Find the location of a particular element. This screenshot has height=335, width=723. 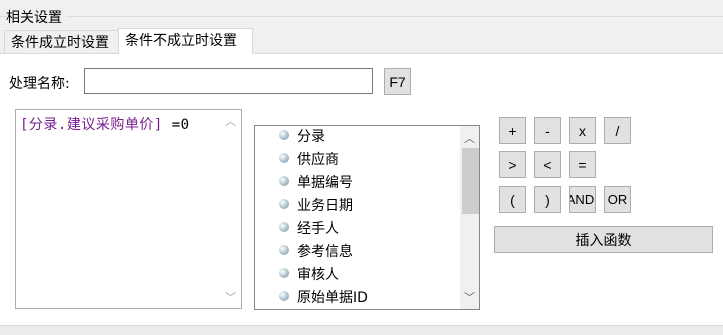

minus-button: - is located at coordinates (547, 130).